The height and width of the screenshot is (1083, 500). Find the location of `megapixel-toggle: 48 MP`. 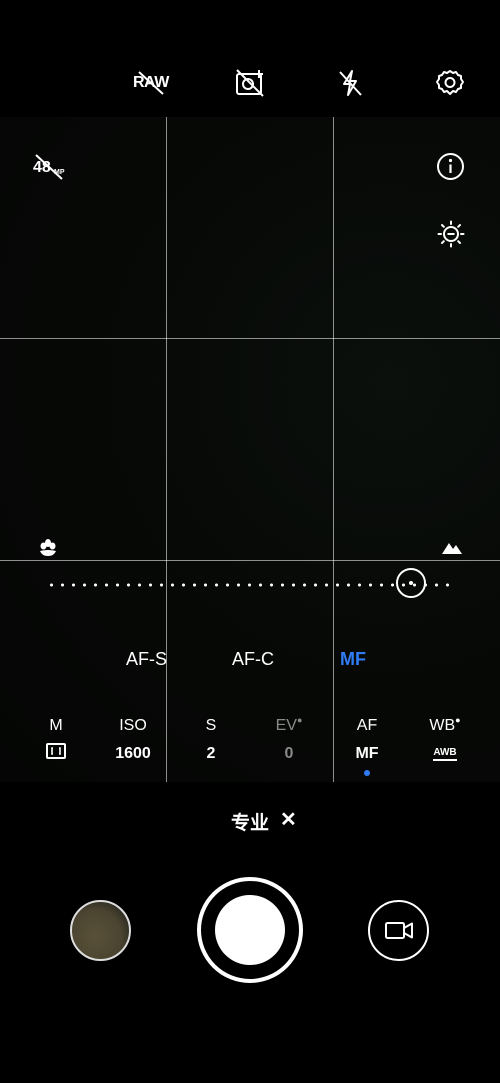

megapixel-toggle: 48 MP is located at coordinates (52, 167).